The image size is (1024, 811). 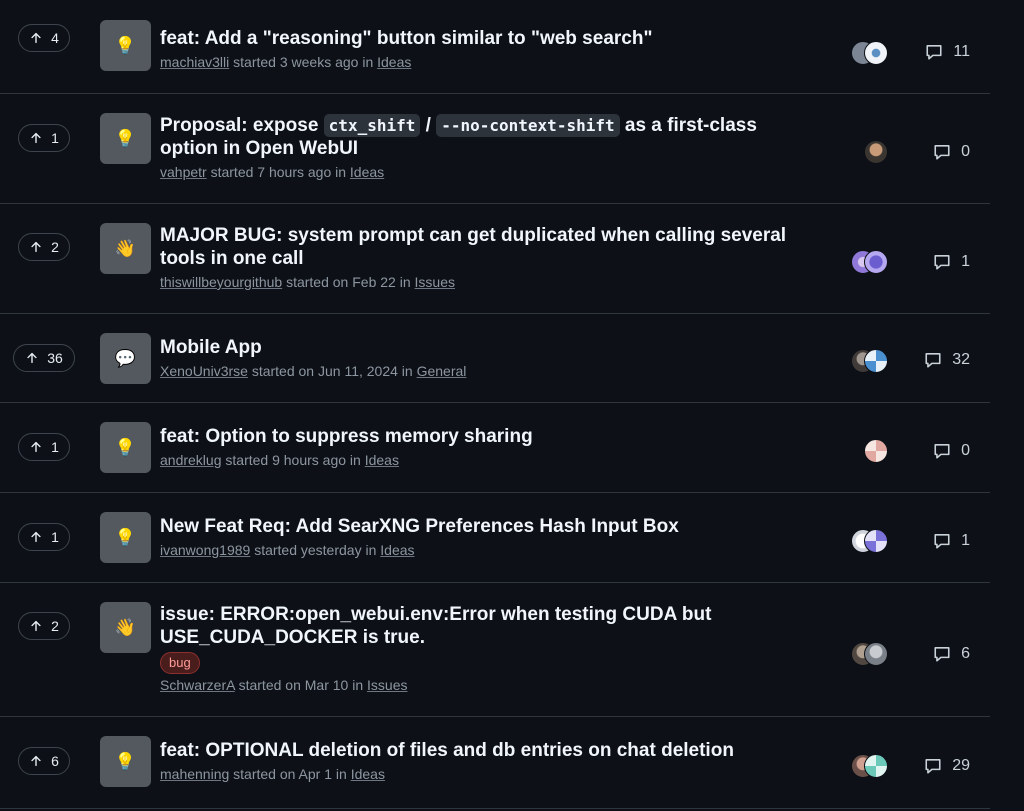 I want to click on category-link: General, so click(x=442, y=371).